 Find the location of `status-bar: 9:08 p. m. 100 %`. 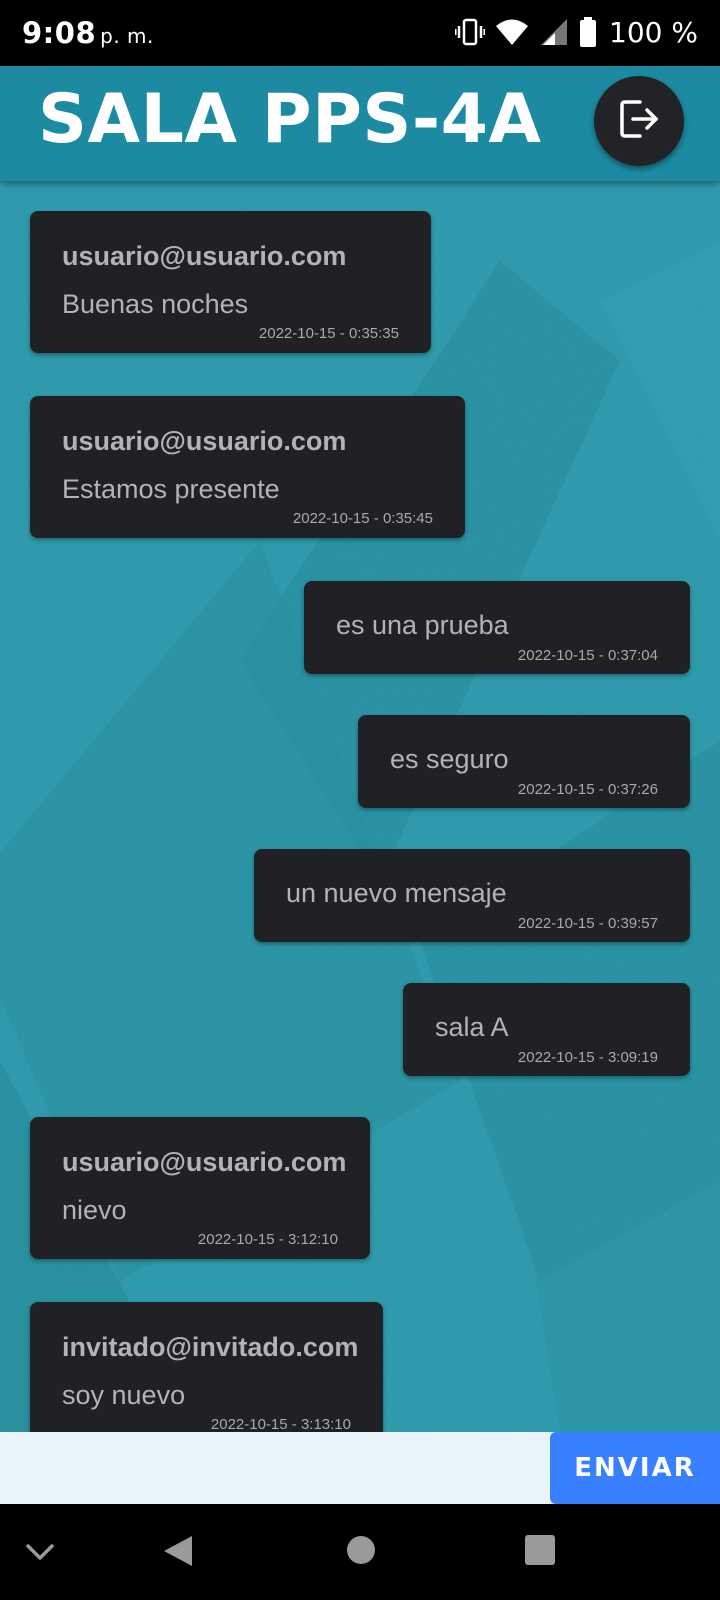

status-bar: 9:08 p. m. 100 % is located at coordinates (360, 33).